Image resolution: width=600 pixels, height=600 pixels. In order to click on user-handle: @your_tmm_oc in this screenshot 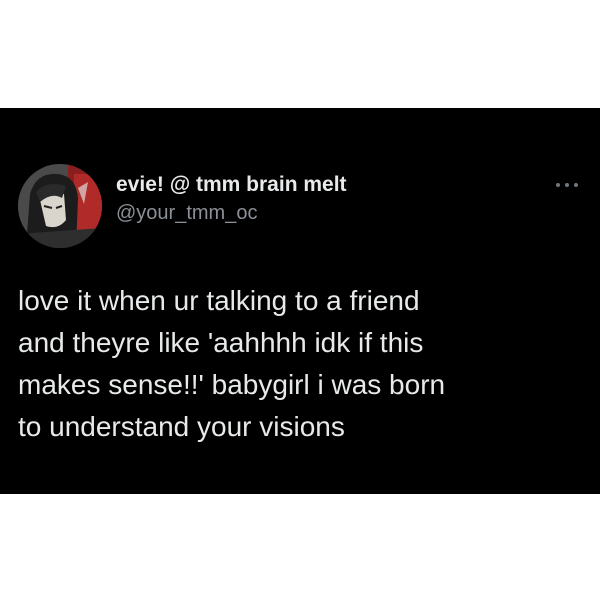, I will do `click(231, 213)`.